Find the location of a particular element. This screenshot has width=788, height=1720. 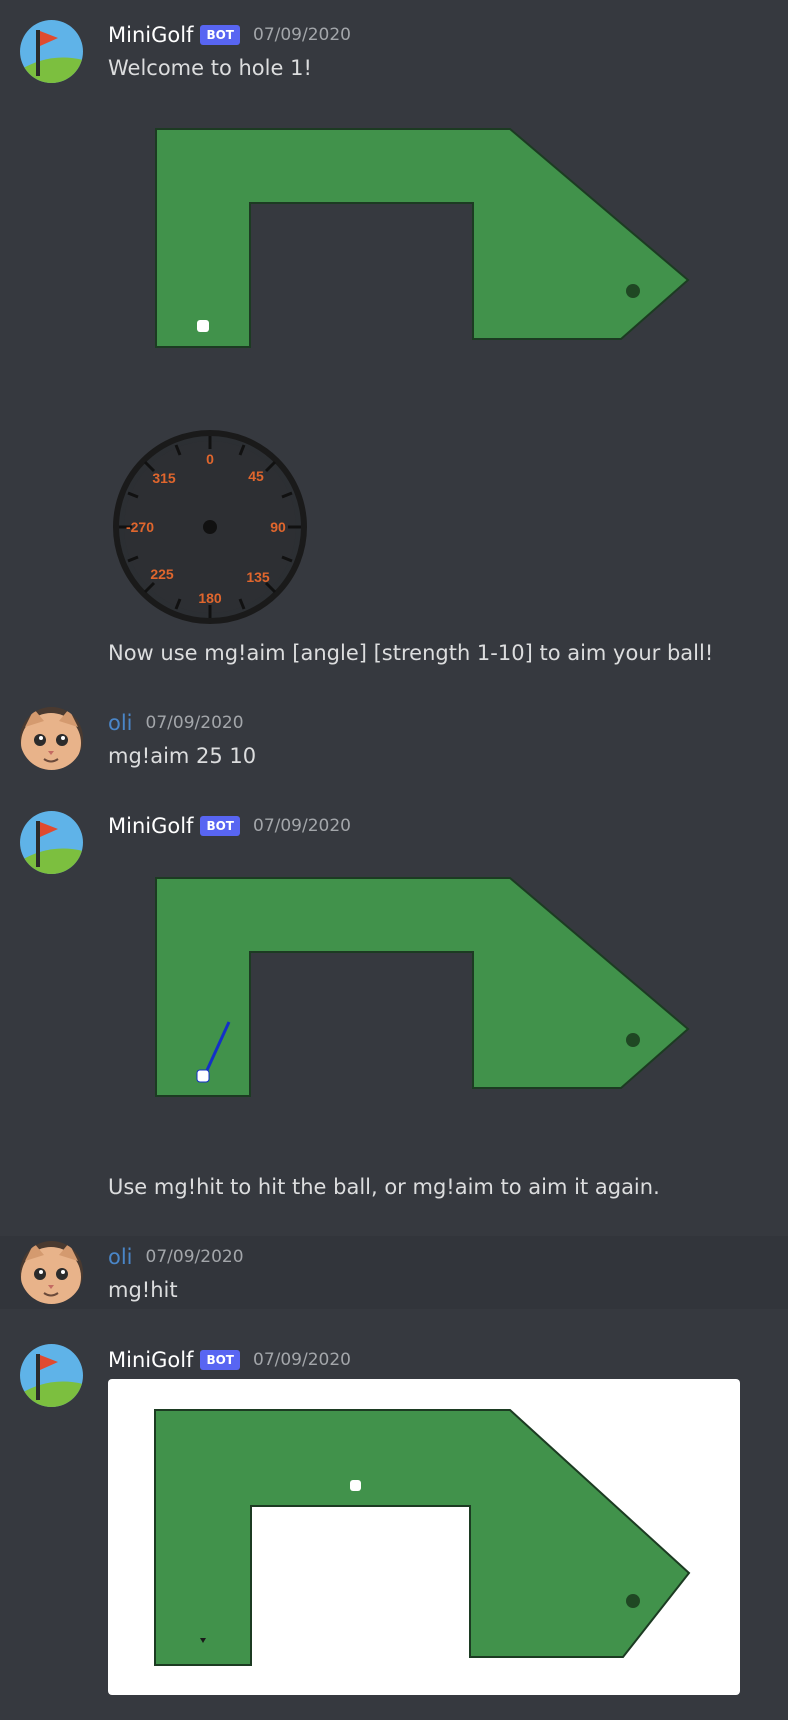

compass-label-45: 45 is located at coordinates (256, 476).